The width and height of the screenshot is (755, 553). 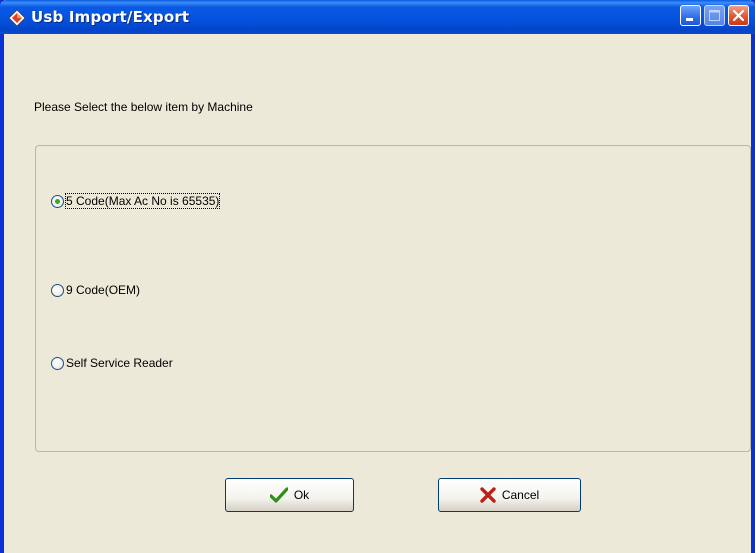 What do you see at coordinates (143, 107) in the screenshot?
I see `instruction-label: Please Select the below item by Machine` at bounding box center [143, 107].